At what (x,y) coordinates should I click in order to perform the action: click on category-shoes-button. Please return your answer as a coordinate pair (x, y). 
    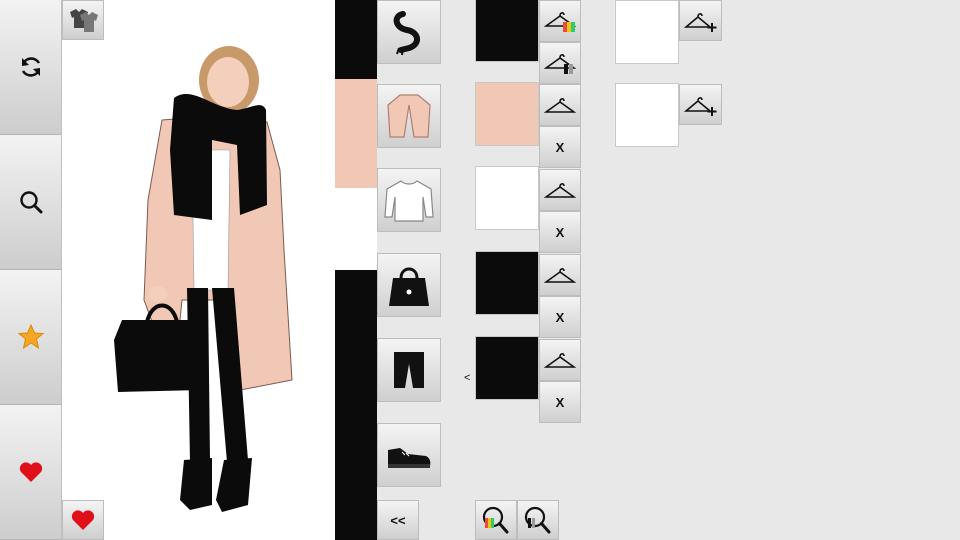
    Looking at the image, I should click on (409, 455).